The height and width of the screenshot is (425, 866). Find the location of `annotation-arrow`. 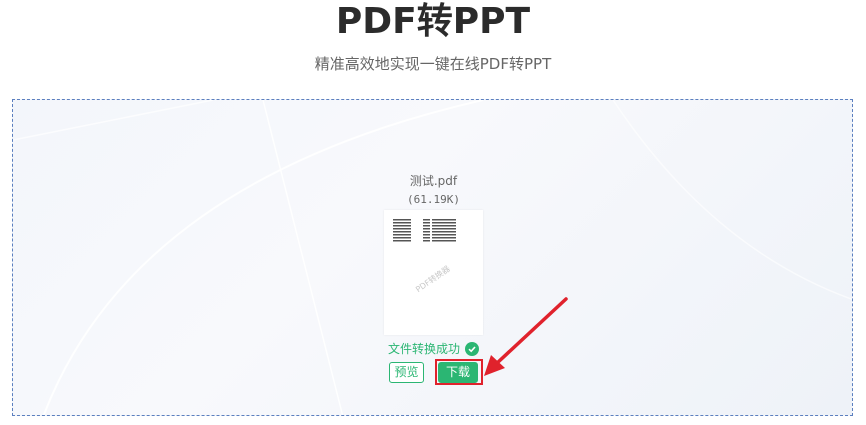

annotation-arrow is located at coordinates (526, 336).